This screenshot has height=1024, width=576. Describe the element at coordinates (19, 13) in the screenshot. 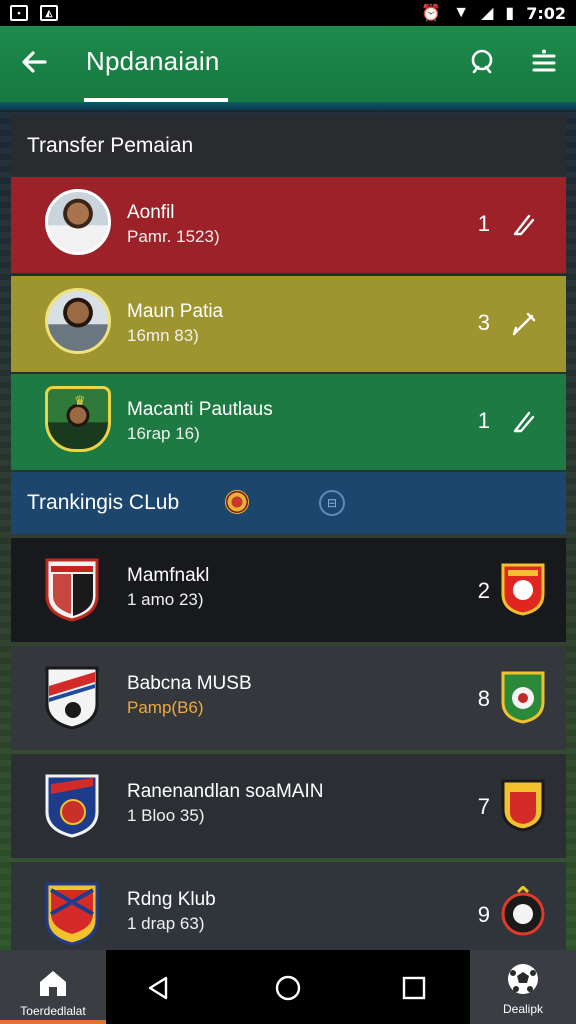

I see `gallery-notification-icon: ▪` at that location.